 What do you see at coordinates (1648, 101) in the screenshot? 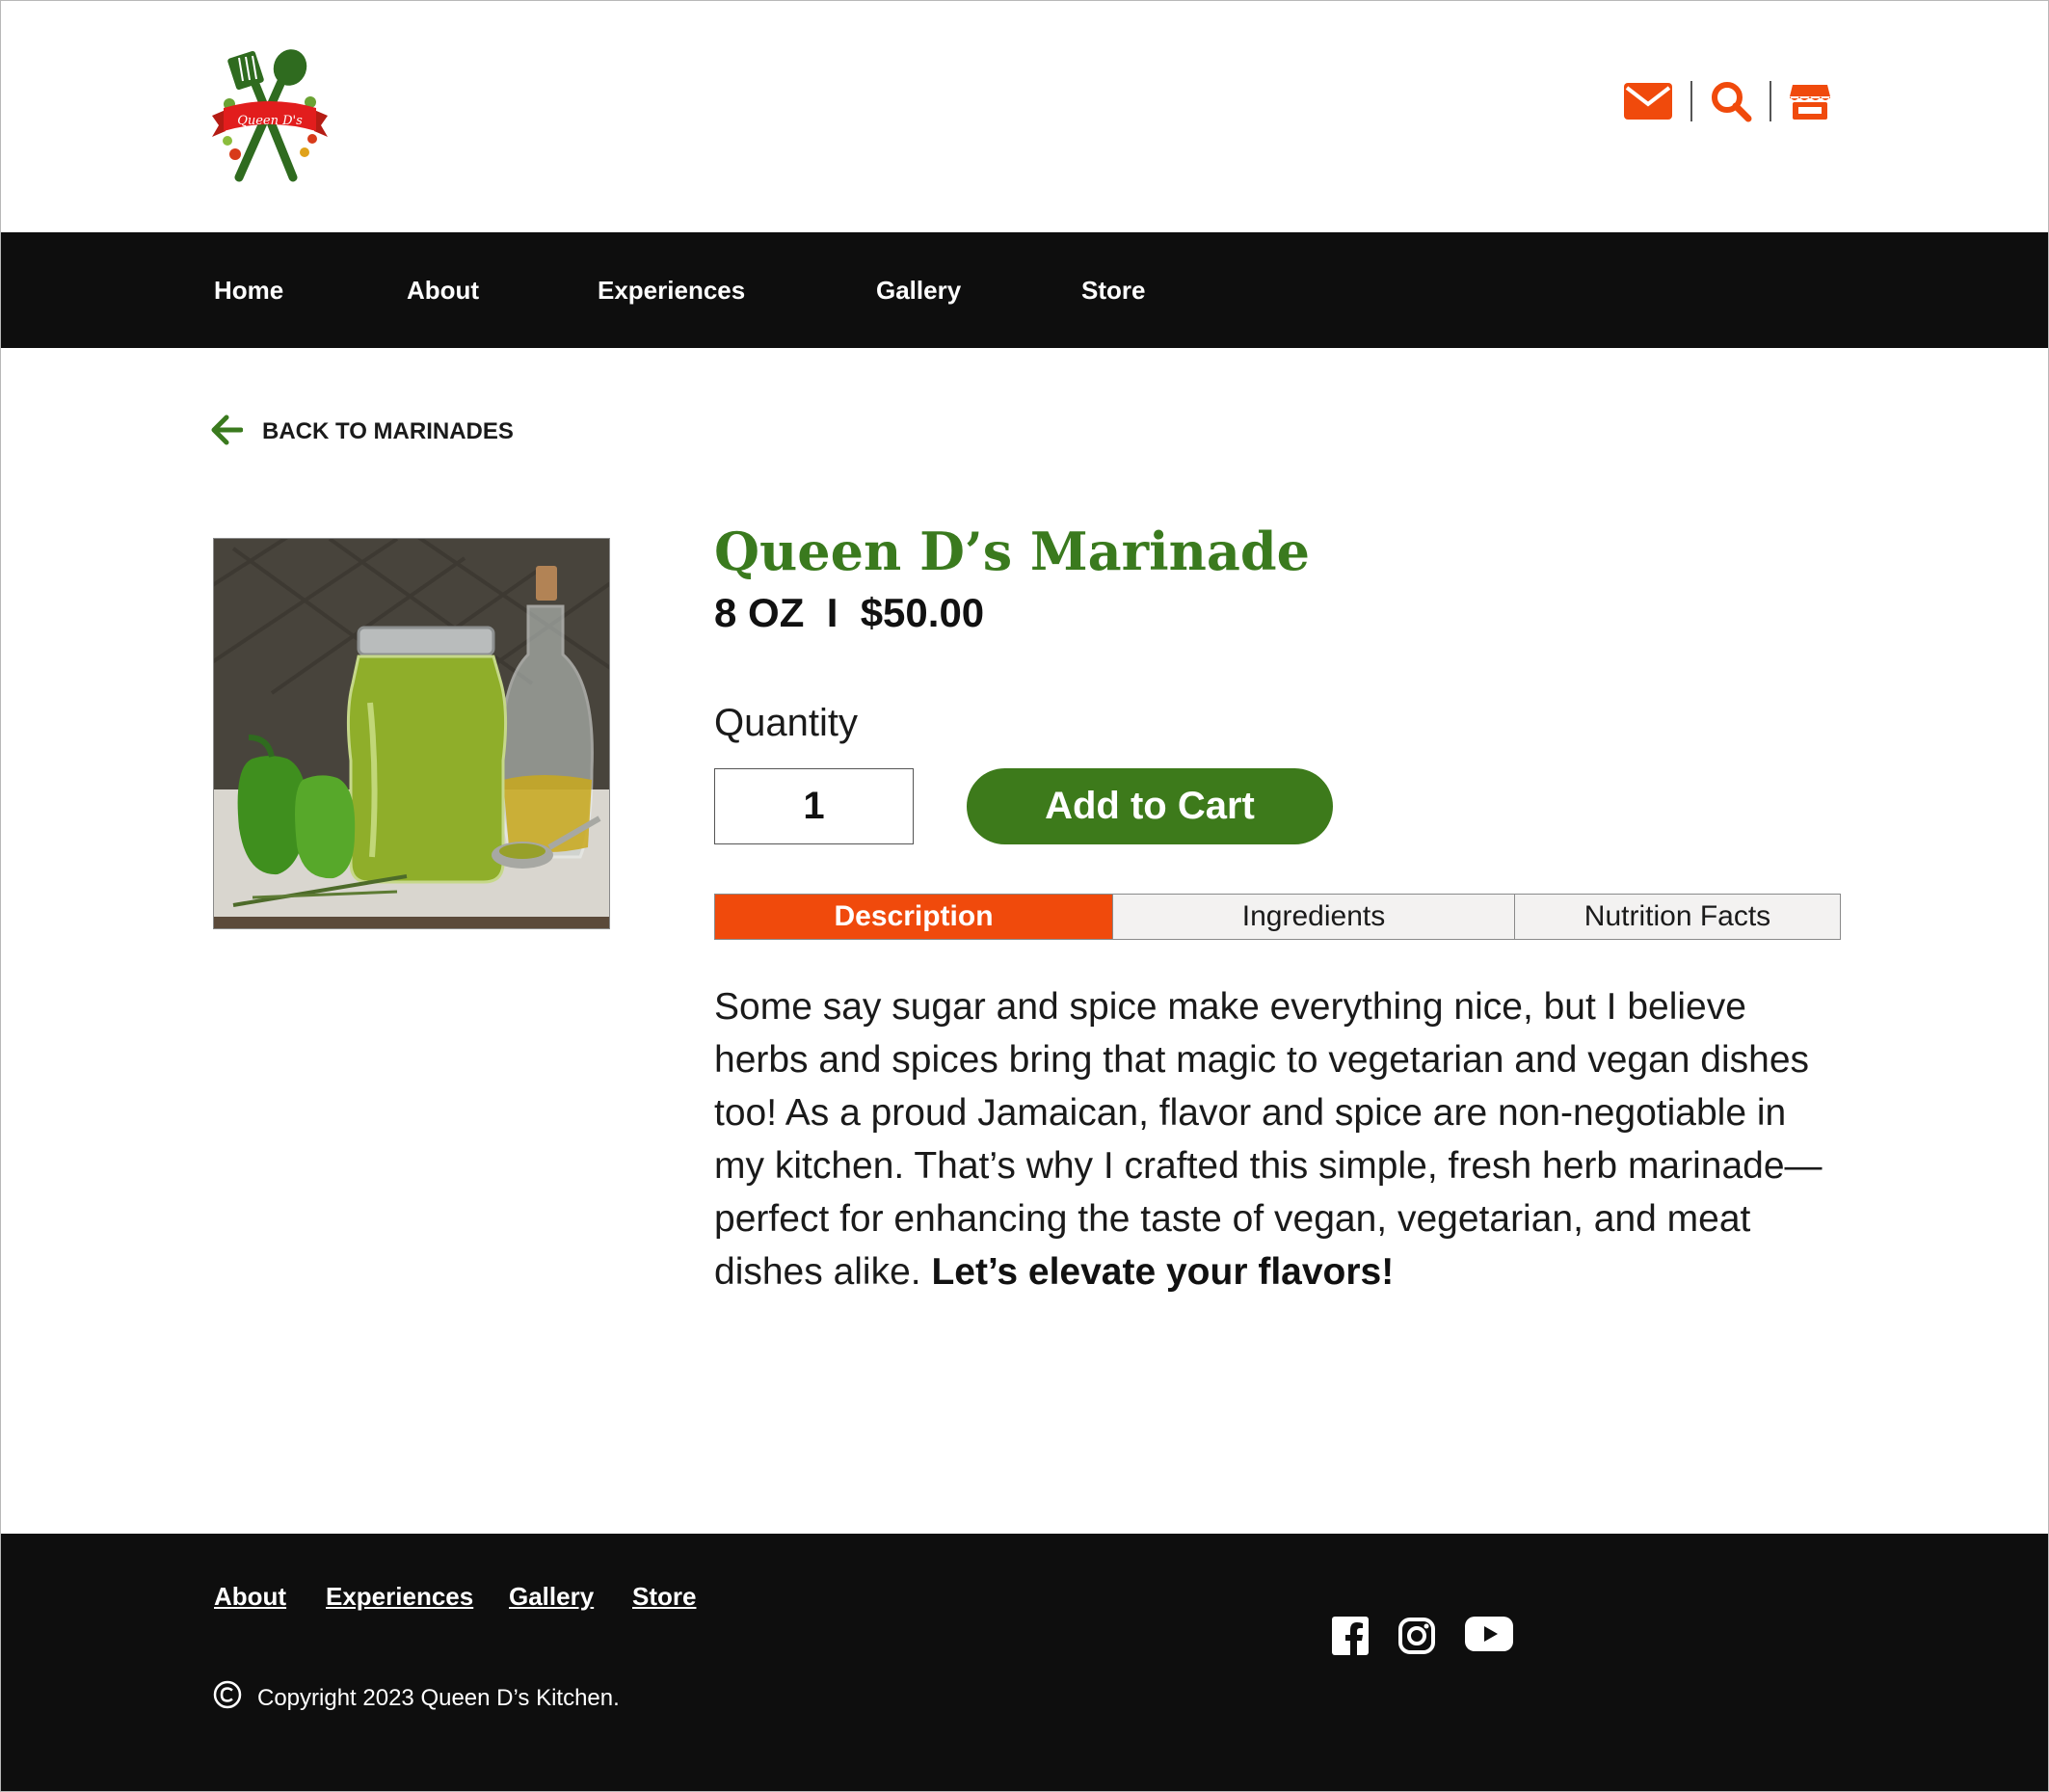
I see `mail-icon` at bounding box center [1648, 101].